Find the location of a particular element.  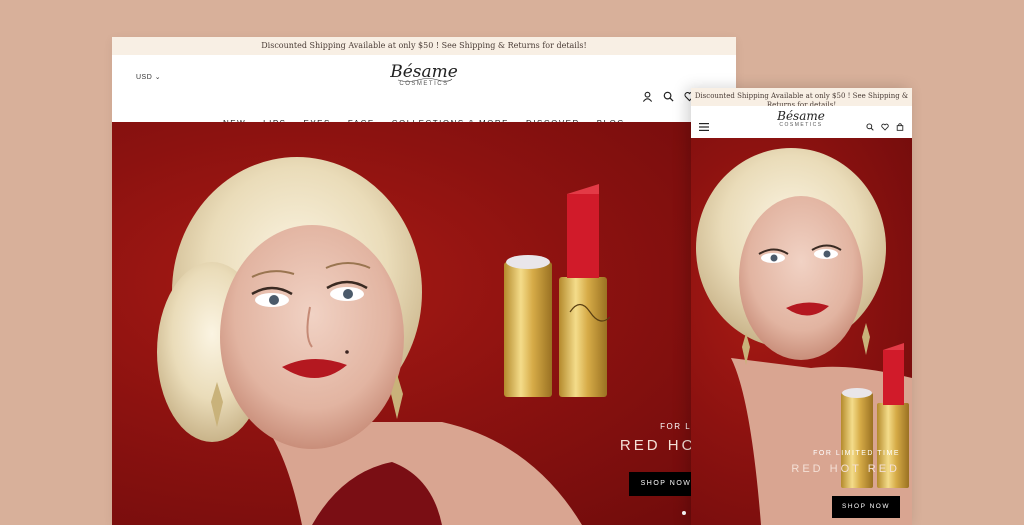

currency-selector: USD ⌄ is located at coordinates (148, 77).